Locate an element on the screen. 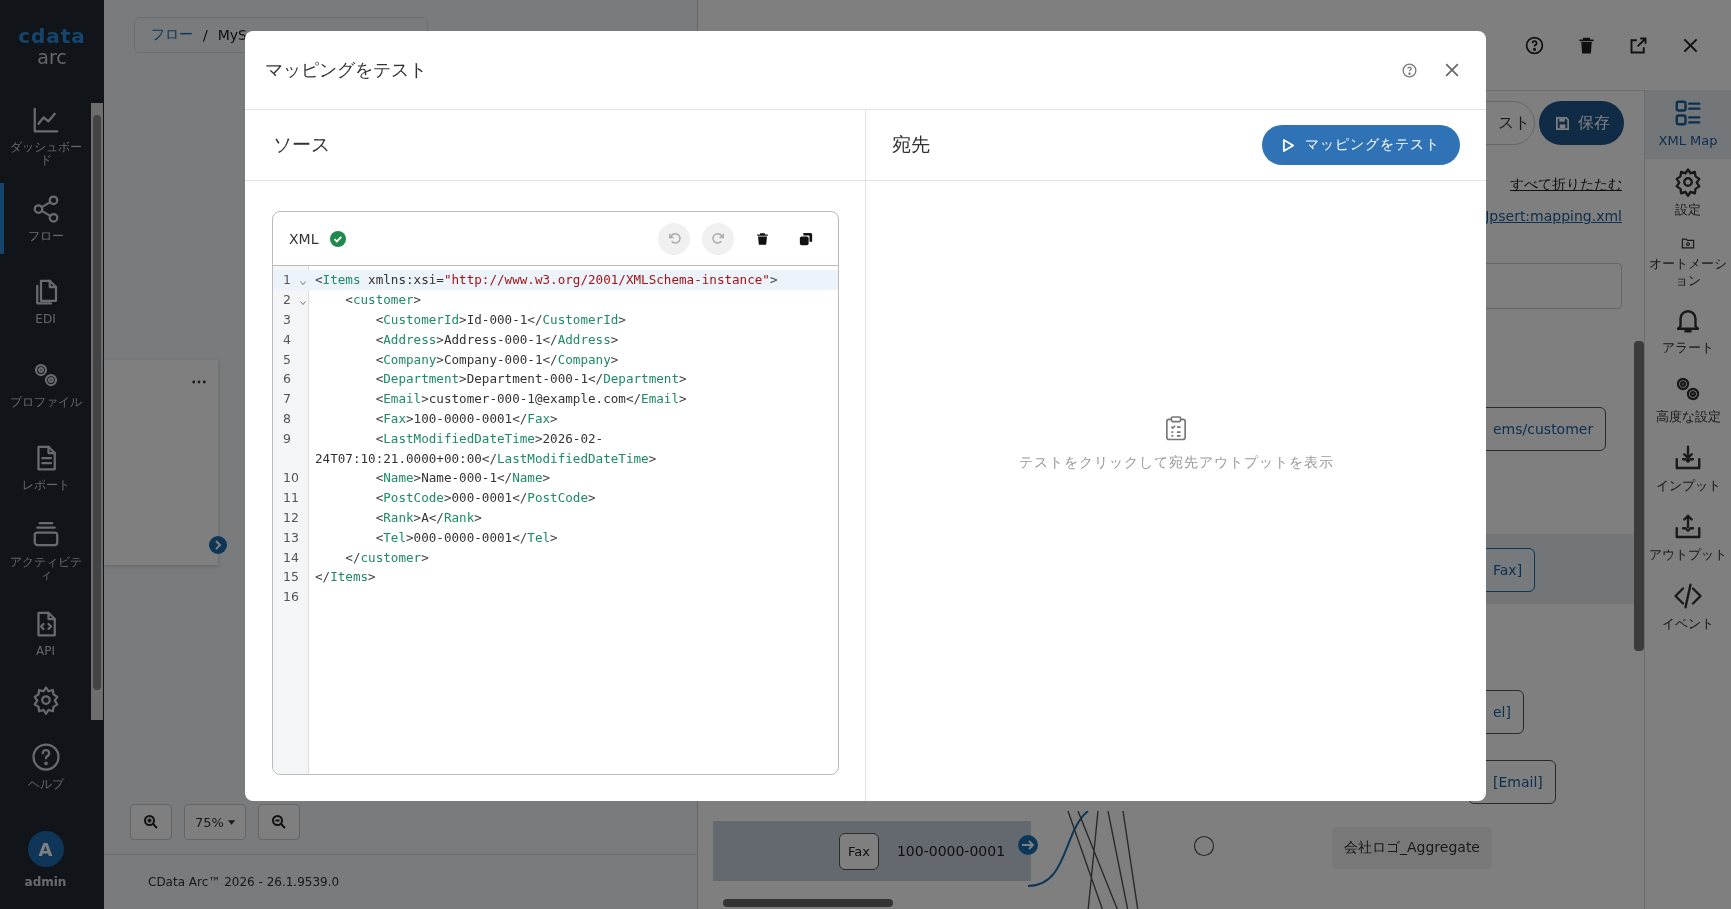 This screenshot has width=1731, height=909. test-mapping-button: マッピングをテスト is located at coordinates (1361, 145).